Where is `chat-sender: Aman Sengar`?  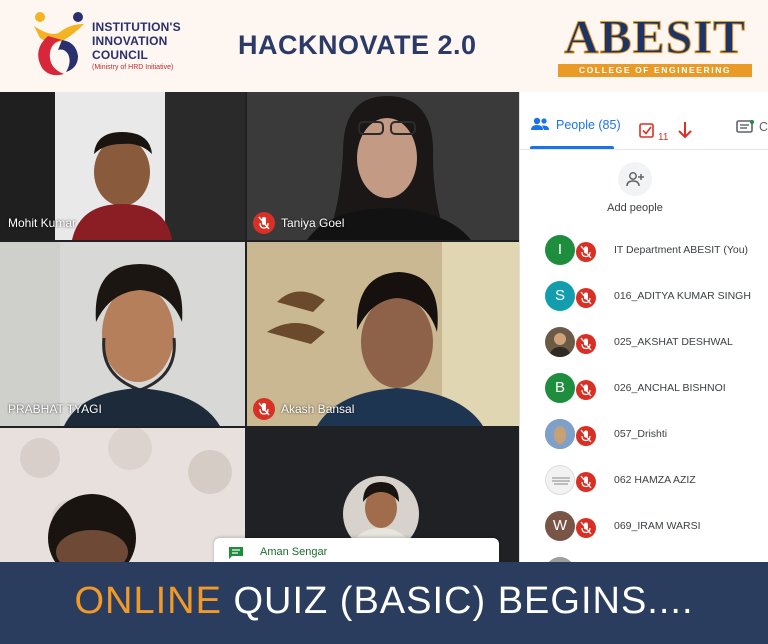 chat-sender: Aman Sengar is located at coordinates (294, 552).